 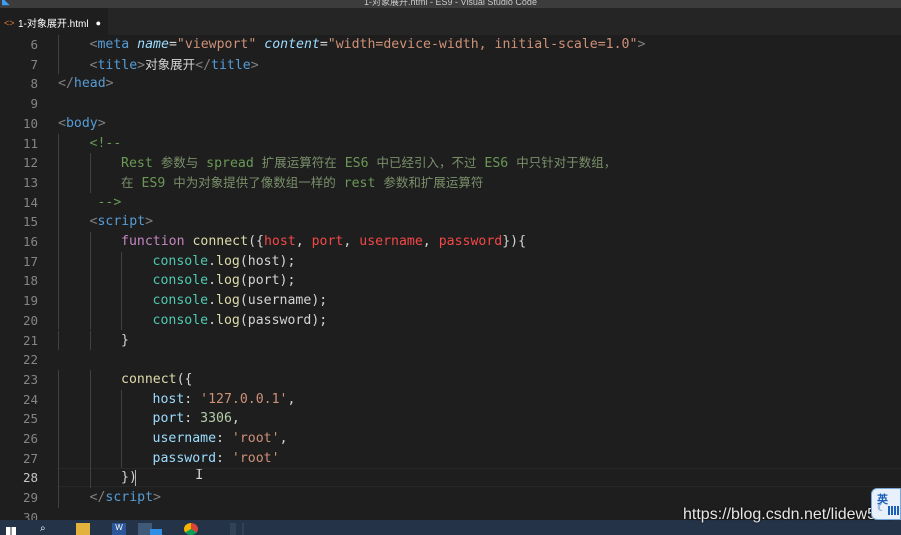 What do you see at coordinates (450, 498) in the screenshot?
I see `code-line: 29 </script>` at bounding box center [450, 498].